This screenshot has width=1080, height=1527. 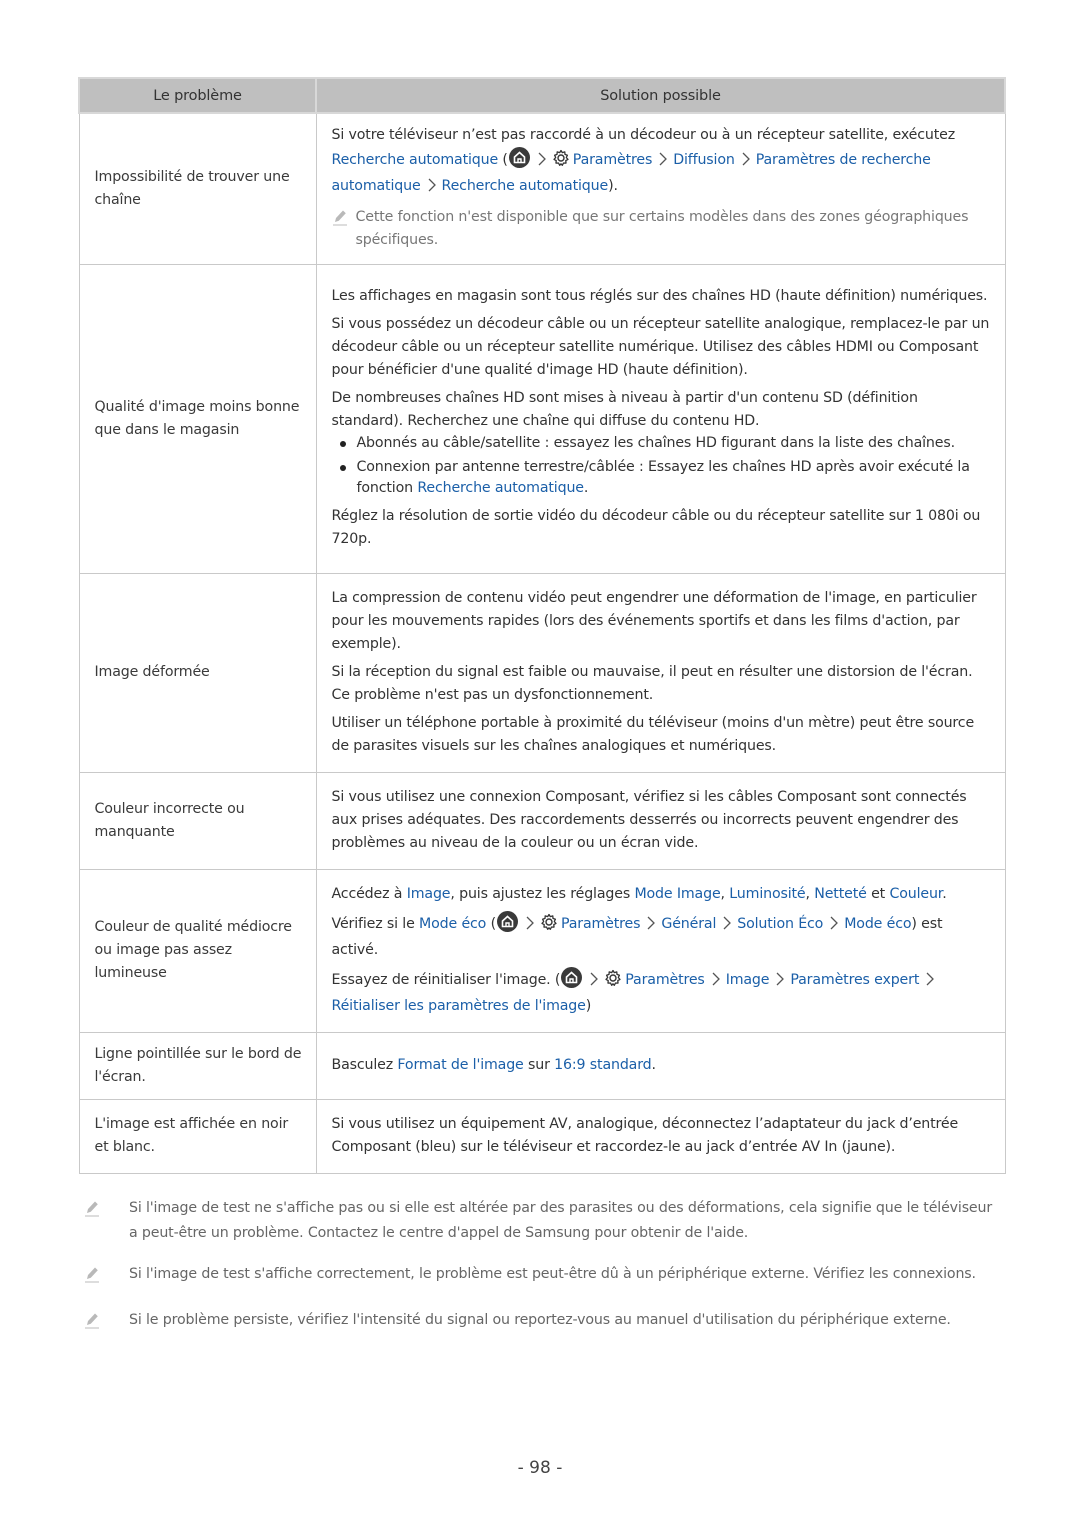 I want to click on problem-cell: Couleur incorrecte ou manquante, so click(x=197, y=820).